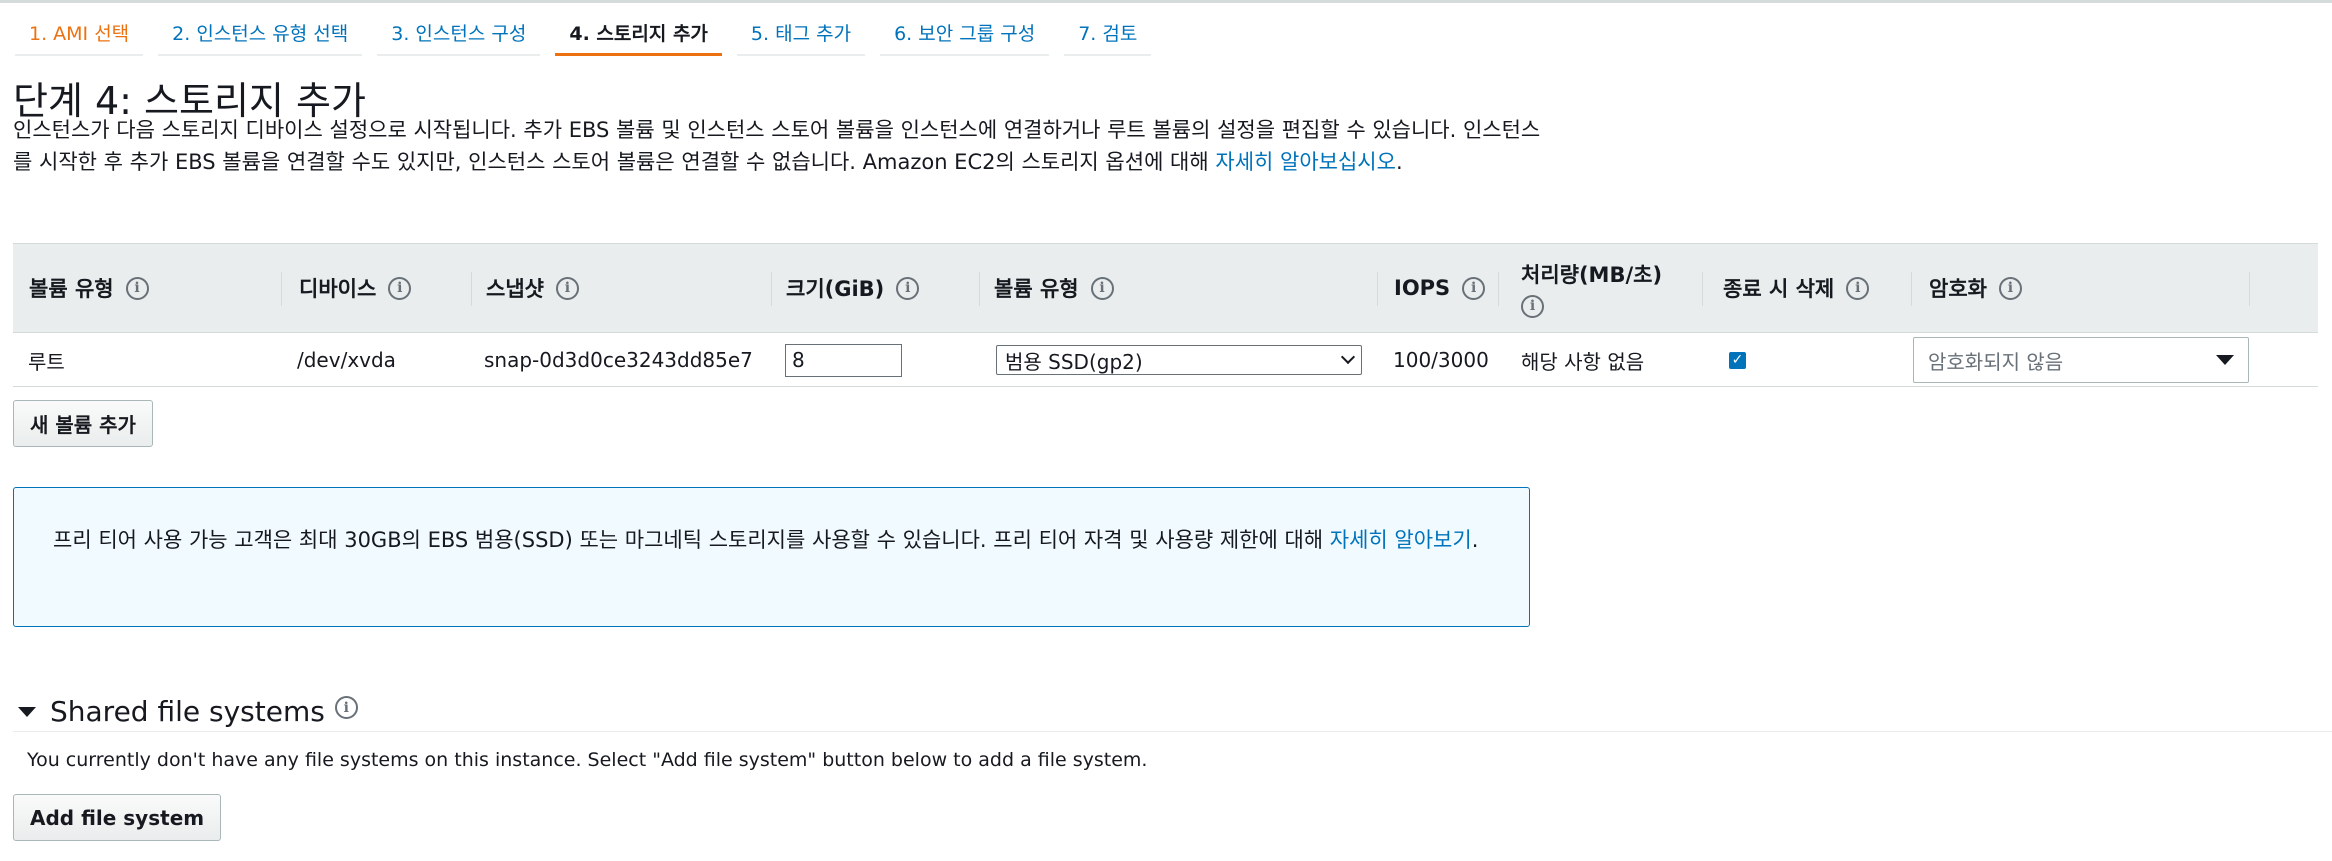 This screenshot has width=2332, height=861. I want to click on size-input, so click(843, 360).